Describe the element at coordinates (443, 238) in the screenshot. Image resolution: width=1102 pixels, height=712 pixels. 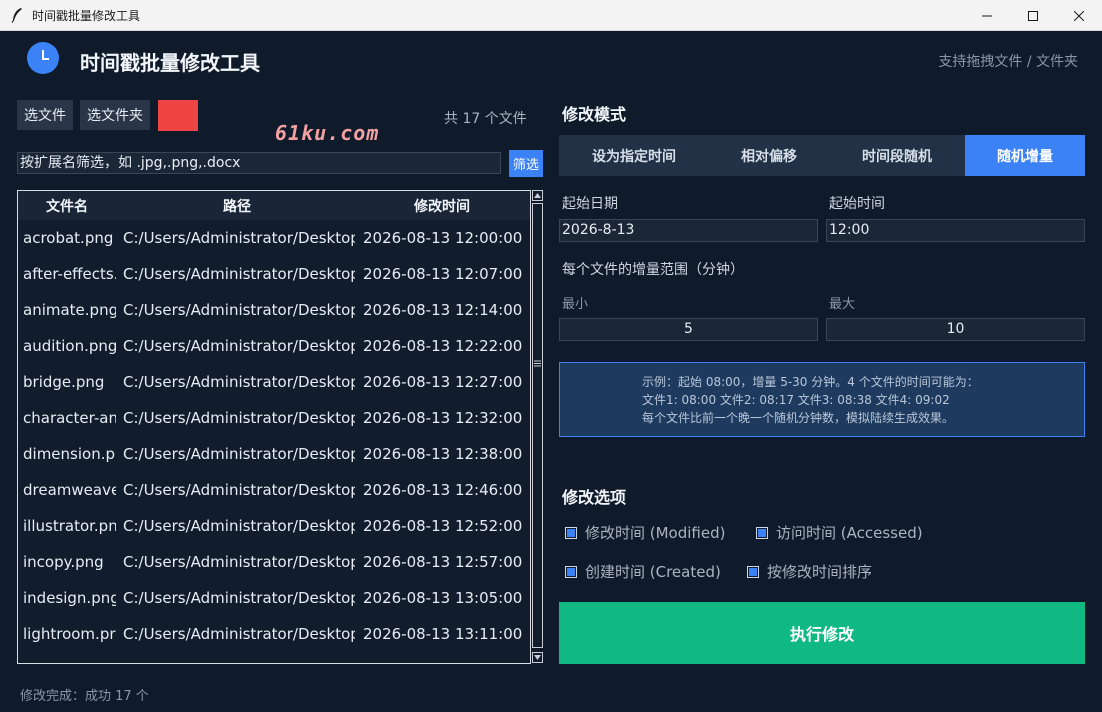
I see `cell-modified: 2026-08-13 12:00:00` at that location.